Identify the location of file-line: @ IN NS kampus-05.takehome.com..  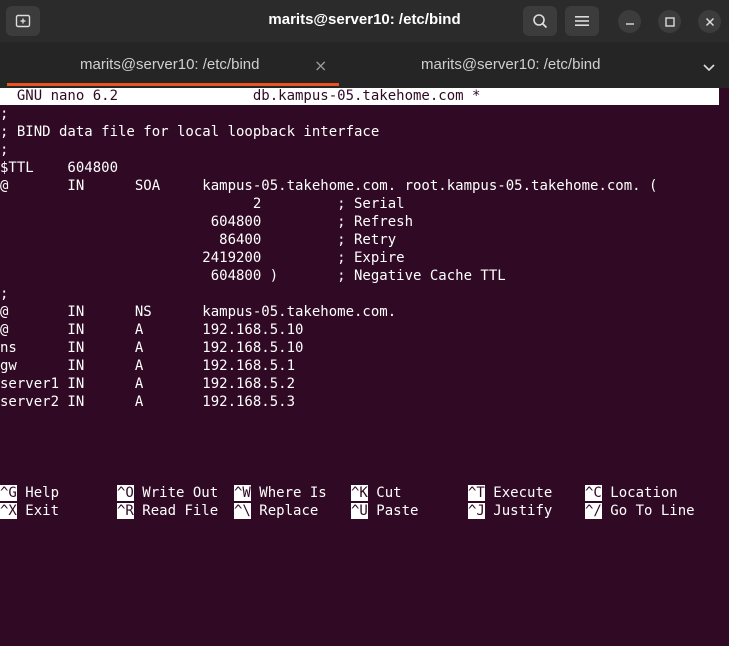
(198, 312).